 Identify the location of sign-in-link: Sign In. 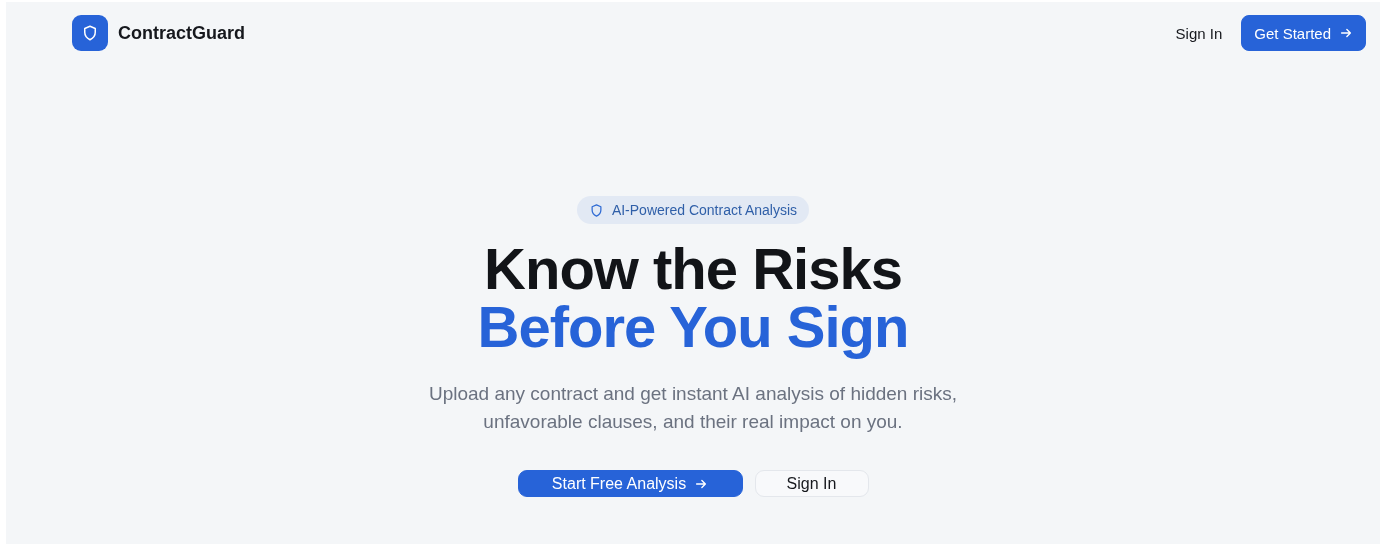
(1199, 33).